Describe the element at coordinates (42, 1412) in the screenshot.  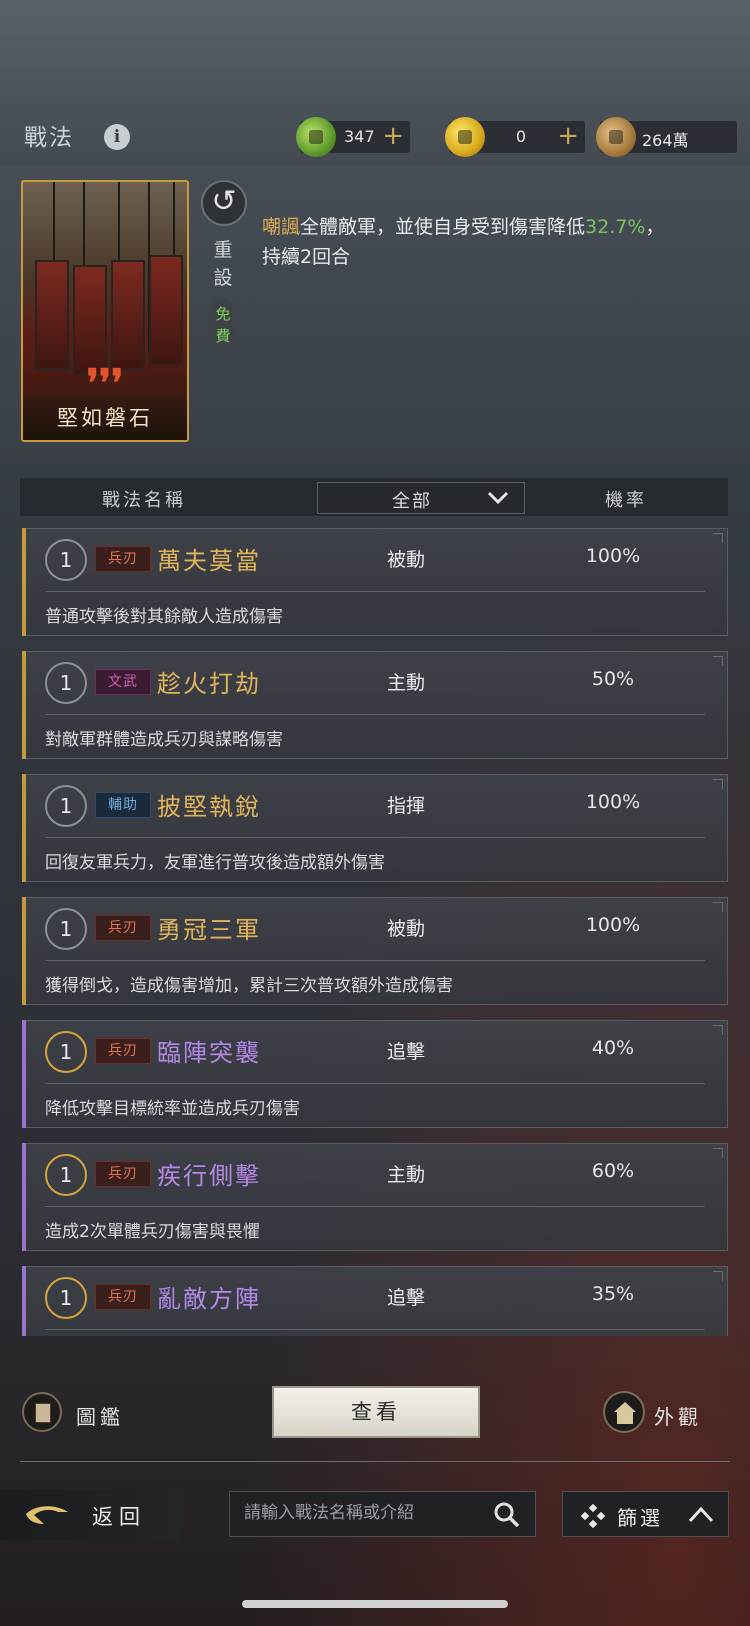
I see `codex-icon` at that location.